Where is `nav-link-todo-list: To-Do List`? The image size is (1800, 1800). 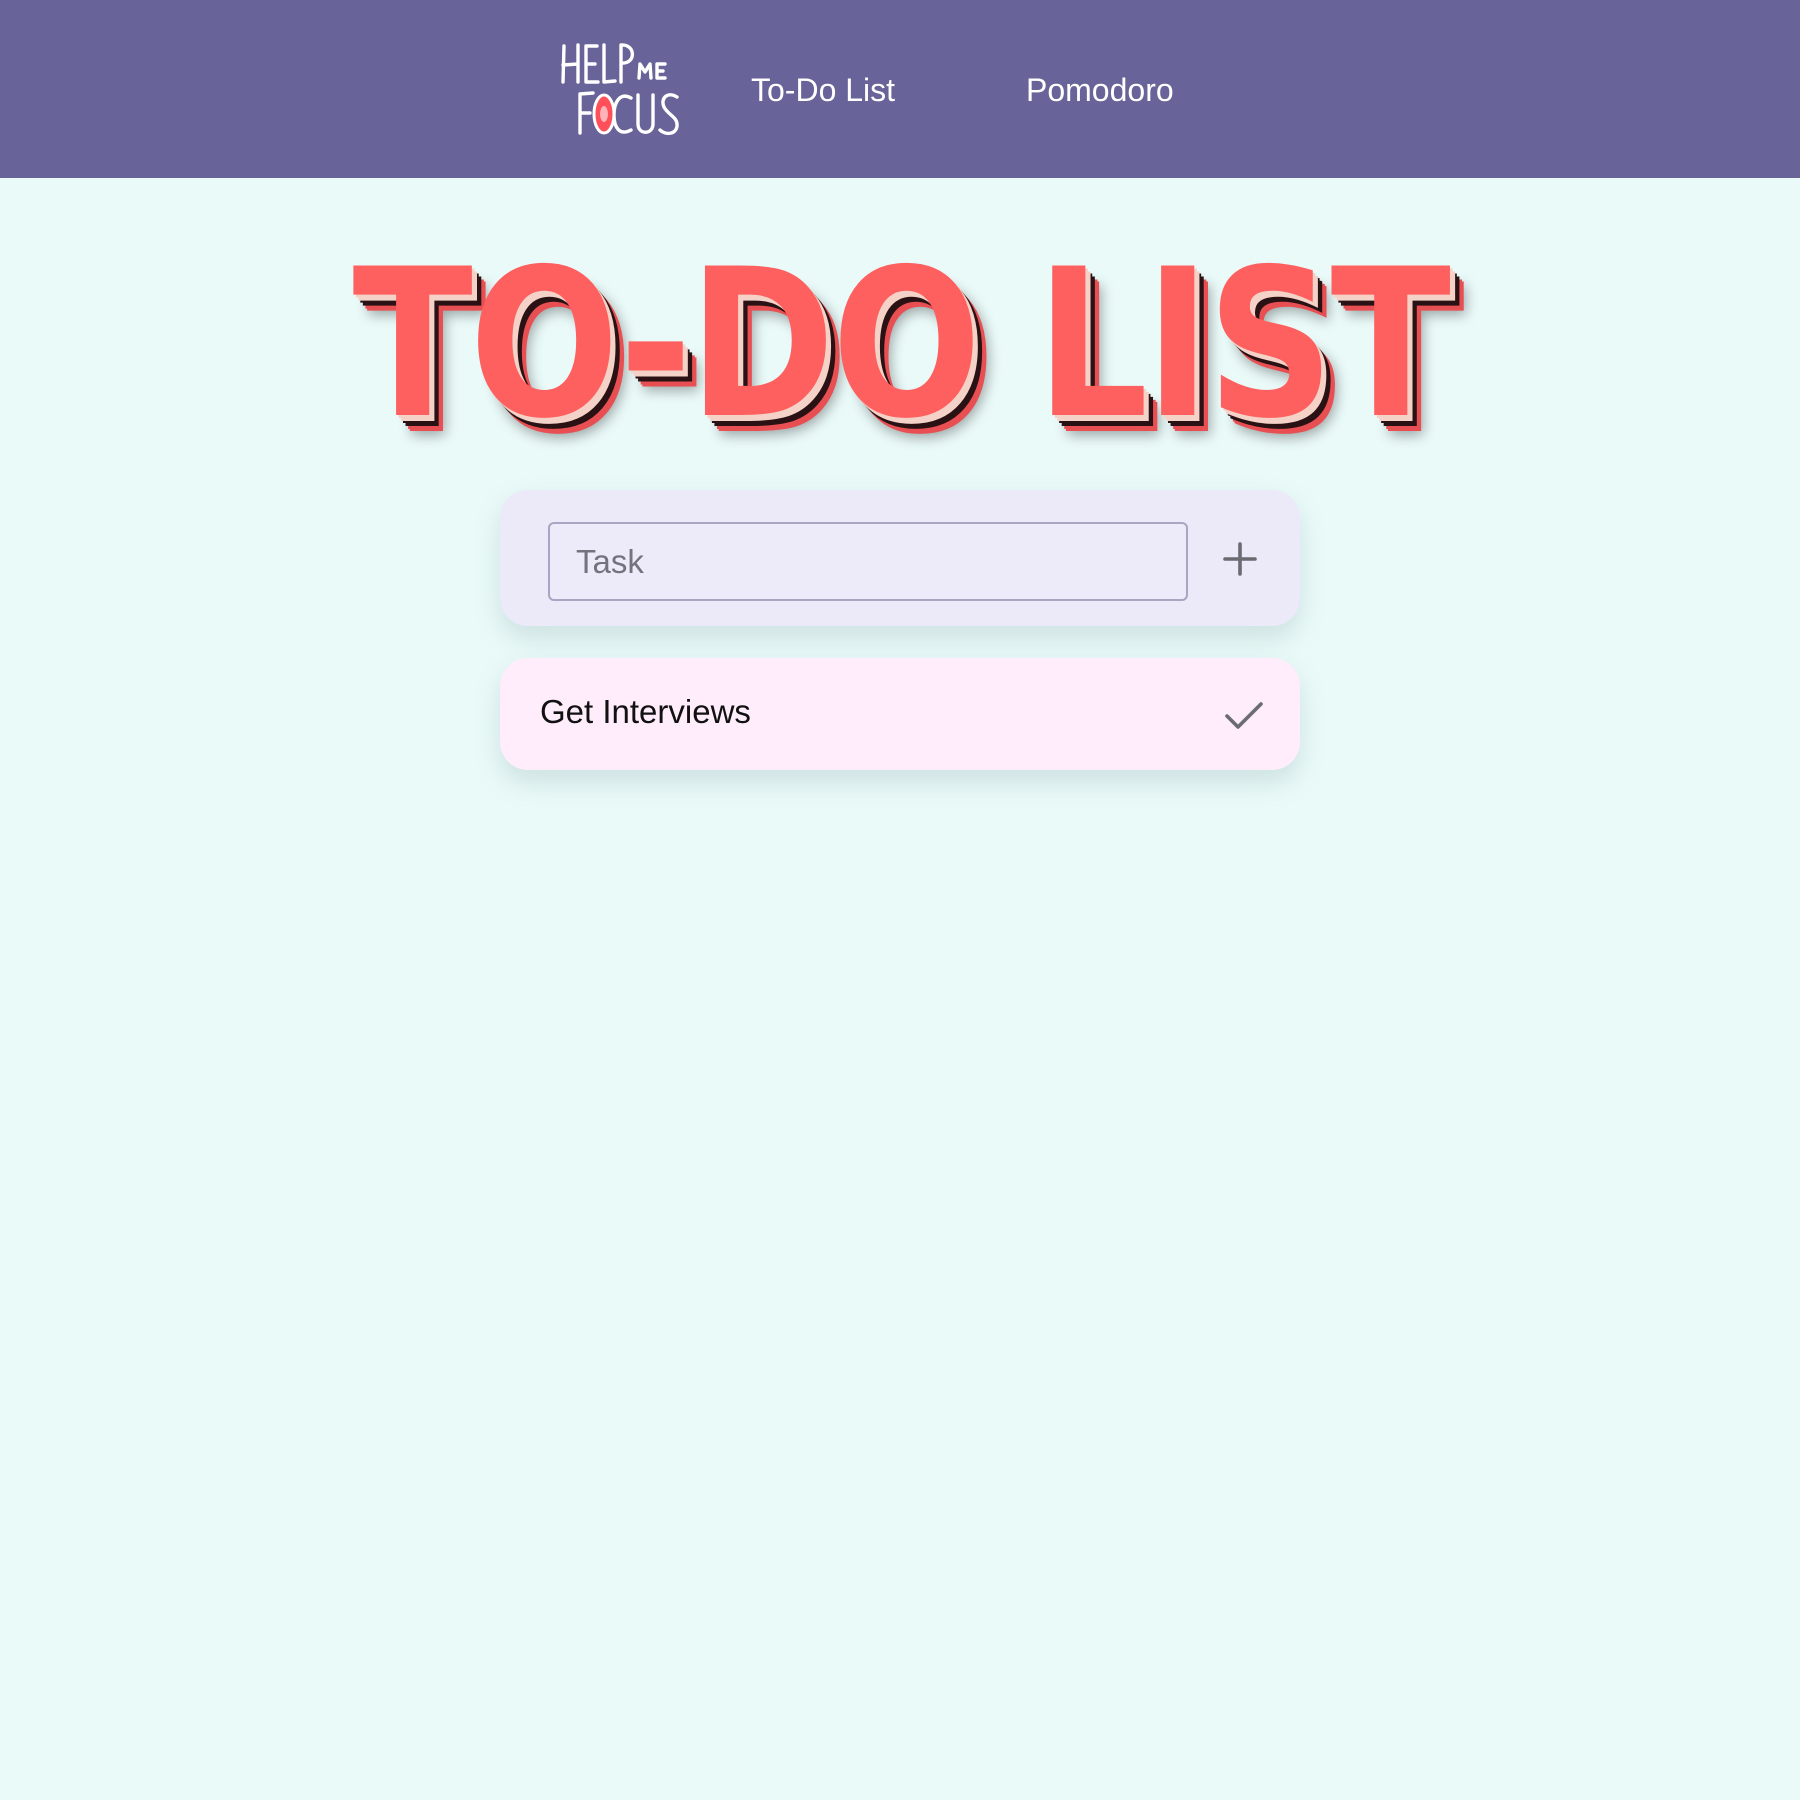 nav-link-todo-list: To-Do List is located at coordinates (823, 90).